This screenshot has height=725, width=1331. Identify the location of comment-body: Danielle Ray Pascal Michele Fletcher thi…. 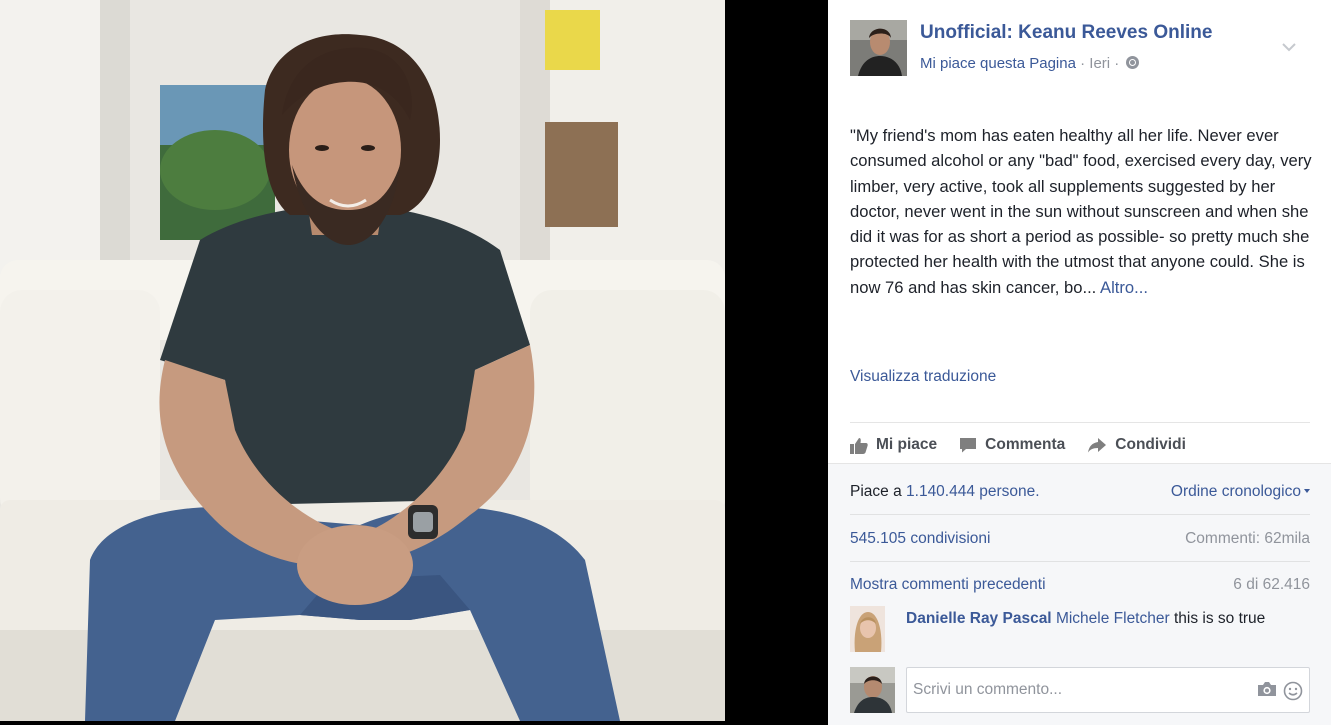
(1106, 619).